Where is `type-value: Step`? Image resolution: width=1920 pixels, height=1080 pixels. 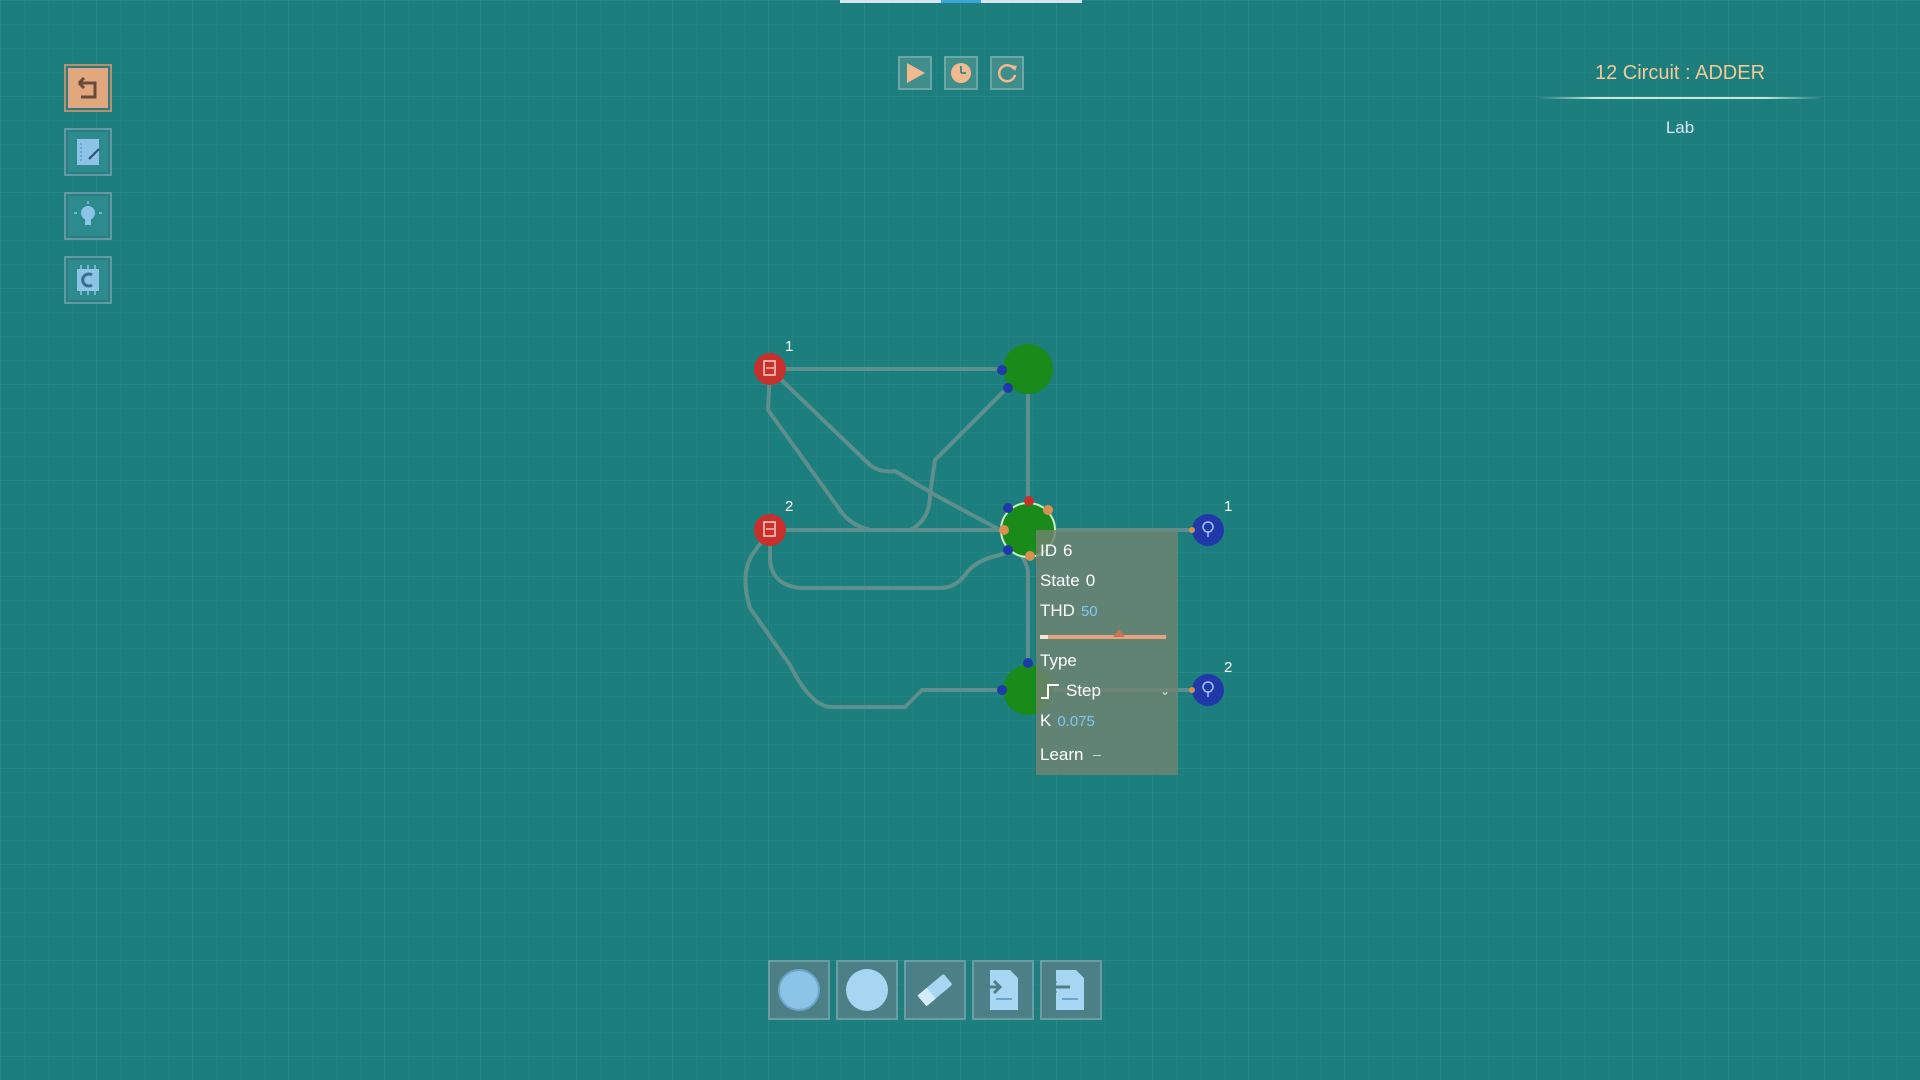
type-value: Step is located at coordinates (1083, 690).